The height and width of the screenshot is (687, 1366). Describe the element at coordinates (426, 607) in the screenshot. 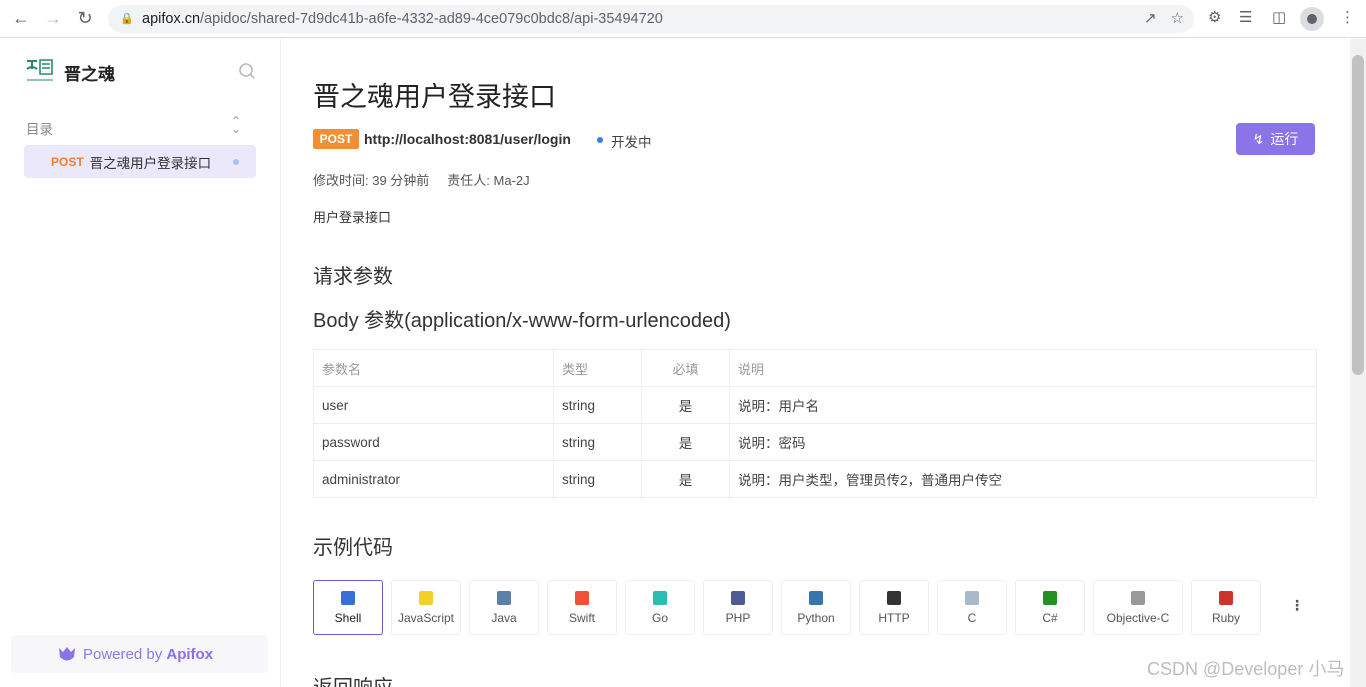

I see `tab-javascript: JavaScript` at that location.